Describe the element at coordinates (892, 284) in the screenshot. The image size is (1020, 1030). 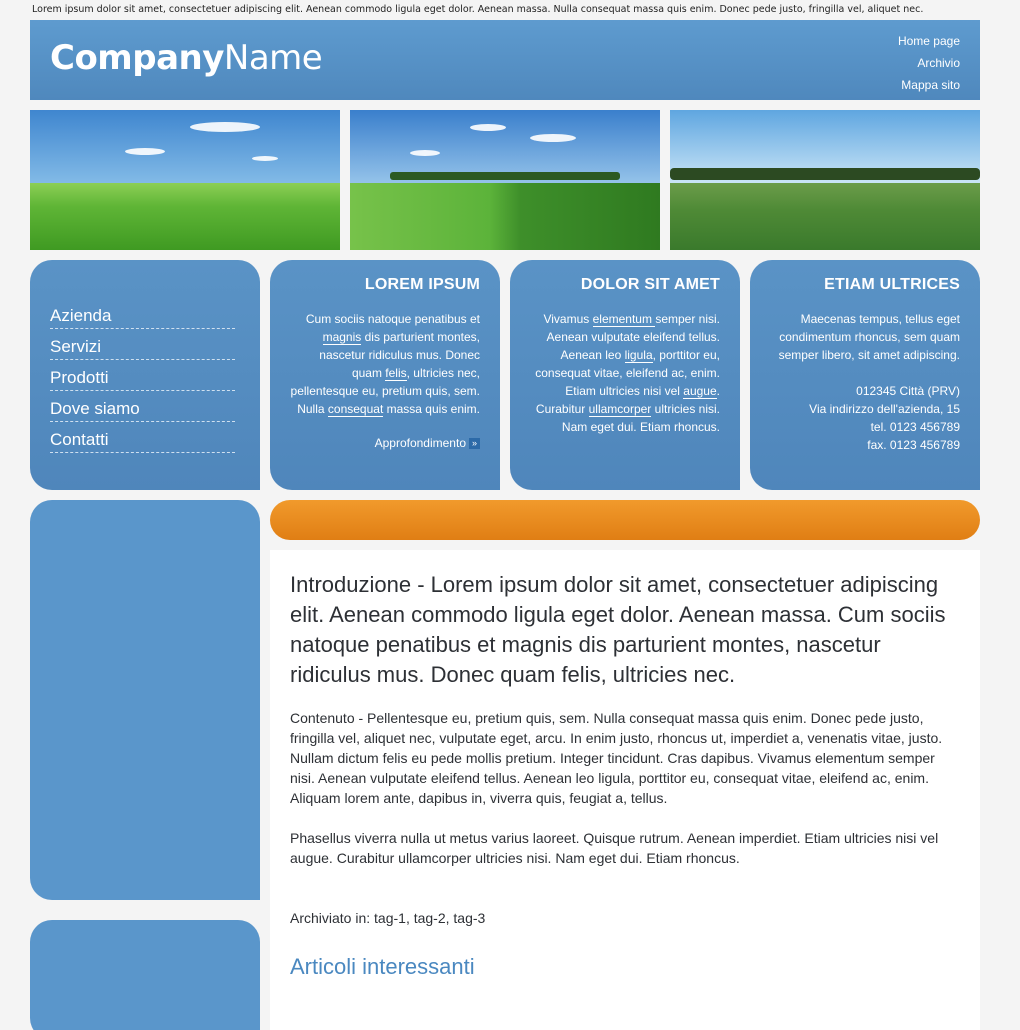
I see `box-title: ETIAM ULTRICES` at that location.